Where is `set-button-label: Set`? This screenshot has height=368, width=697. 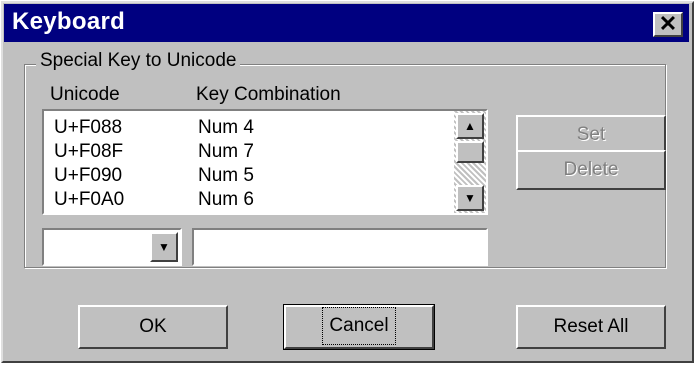
set-button-label: Set is located at coordinates (591, 134).